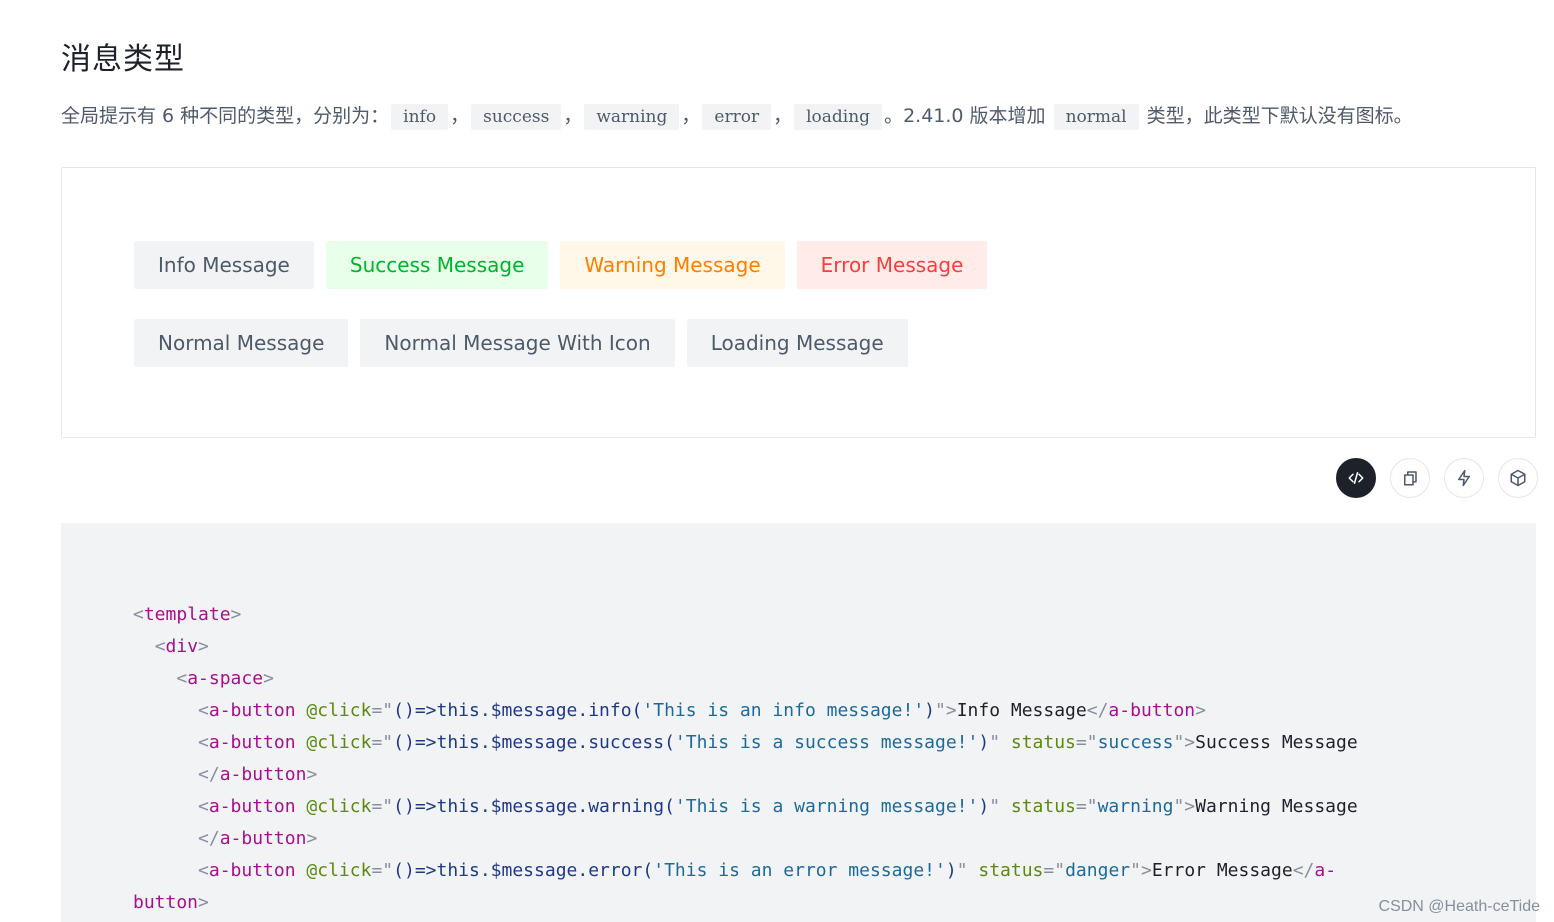 The image size is (1554, 922). Describe the element at coordinates (517, 343) in the screenshot. I see `normal-message-with-icon-button: Normal Message With Icon` at that location.